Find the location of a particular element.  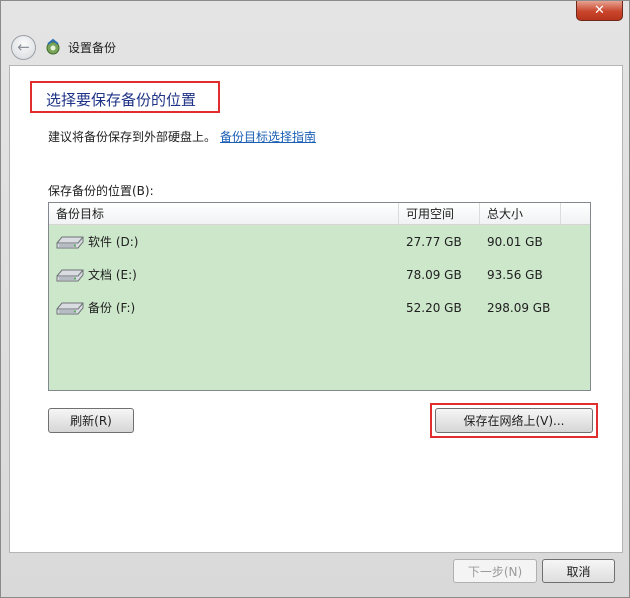

drive-name: 软件 (D:) is located at coordinates (113, 242).